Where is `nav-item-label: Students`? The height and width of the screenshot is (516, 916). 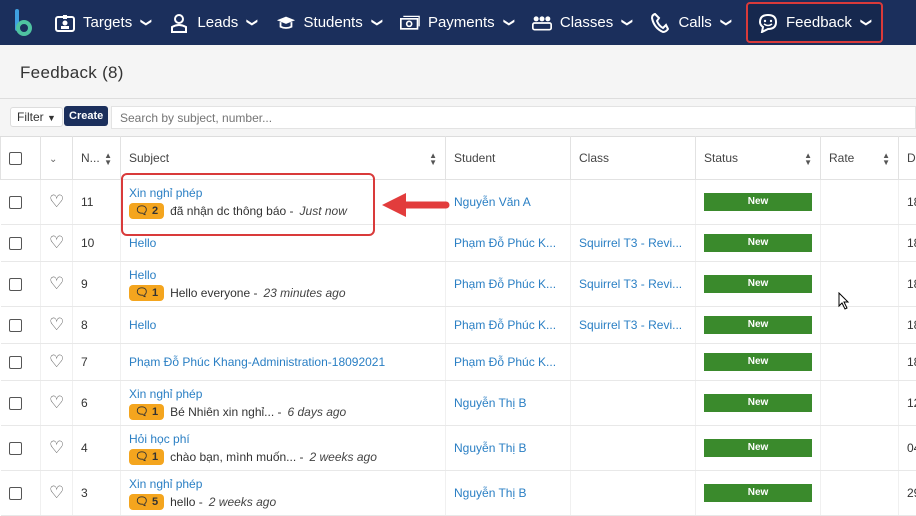
nav-item-label: Students is located at coordinates (333, 22).